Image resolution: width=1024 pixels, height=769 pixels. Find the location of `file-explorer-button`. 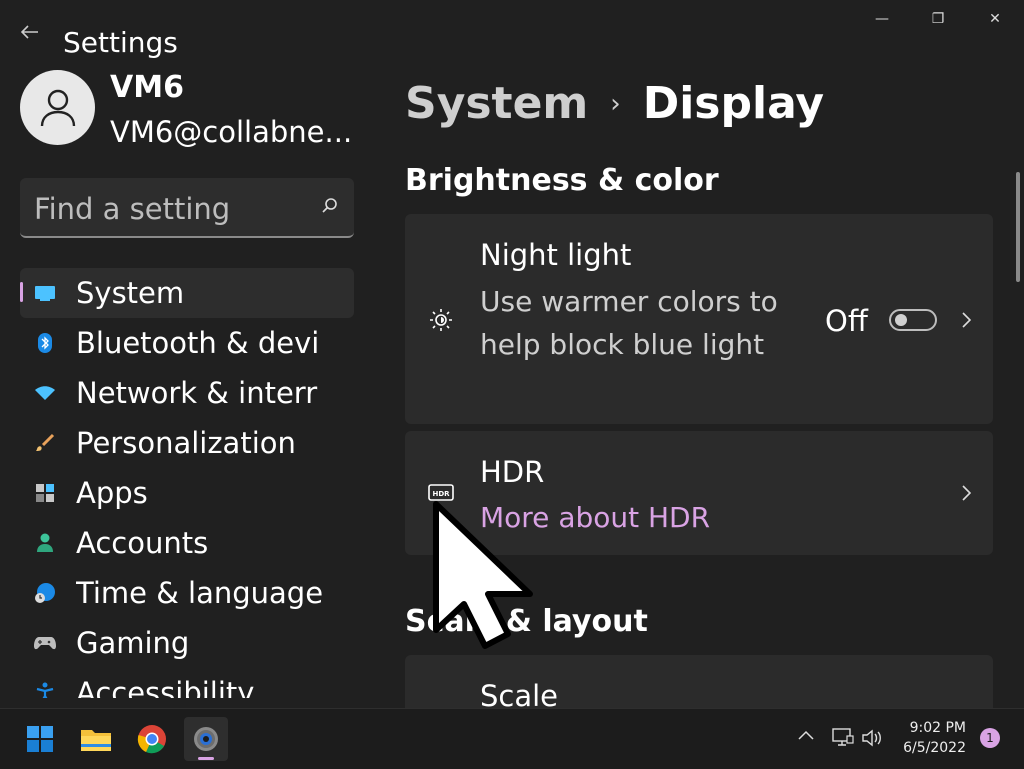

file-explorer-button is located at coordinates (96, 739).